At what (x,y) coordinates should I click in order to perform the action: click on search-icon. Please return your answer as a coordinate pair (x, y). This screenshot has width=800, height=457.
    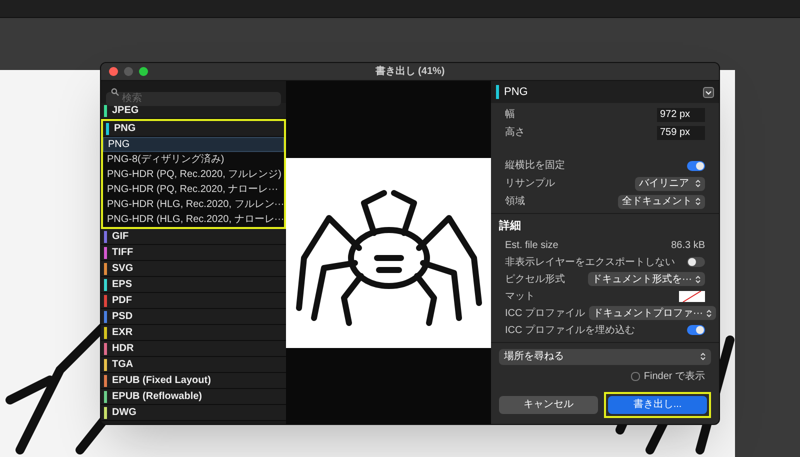
    Looking at the image, I should click on (115, 92).